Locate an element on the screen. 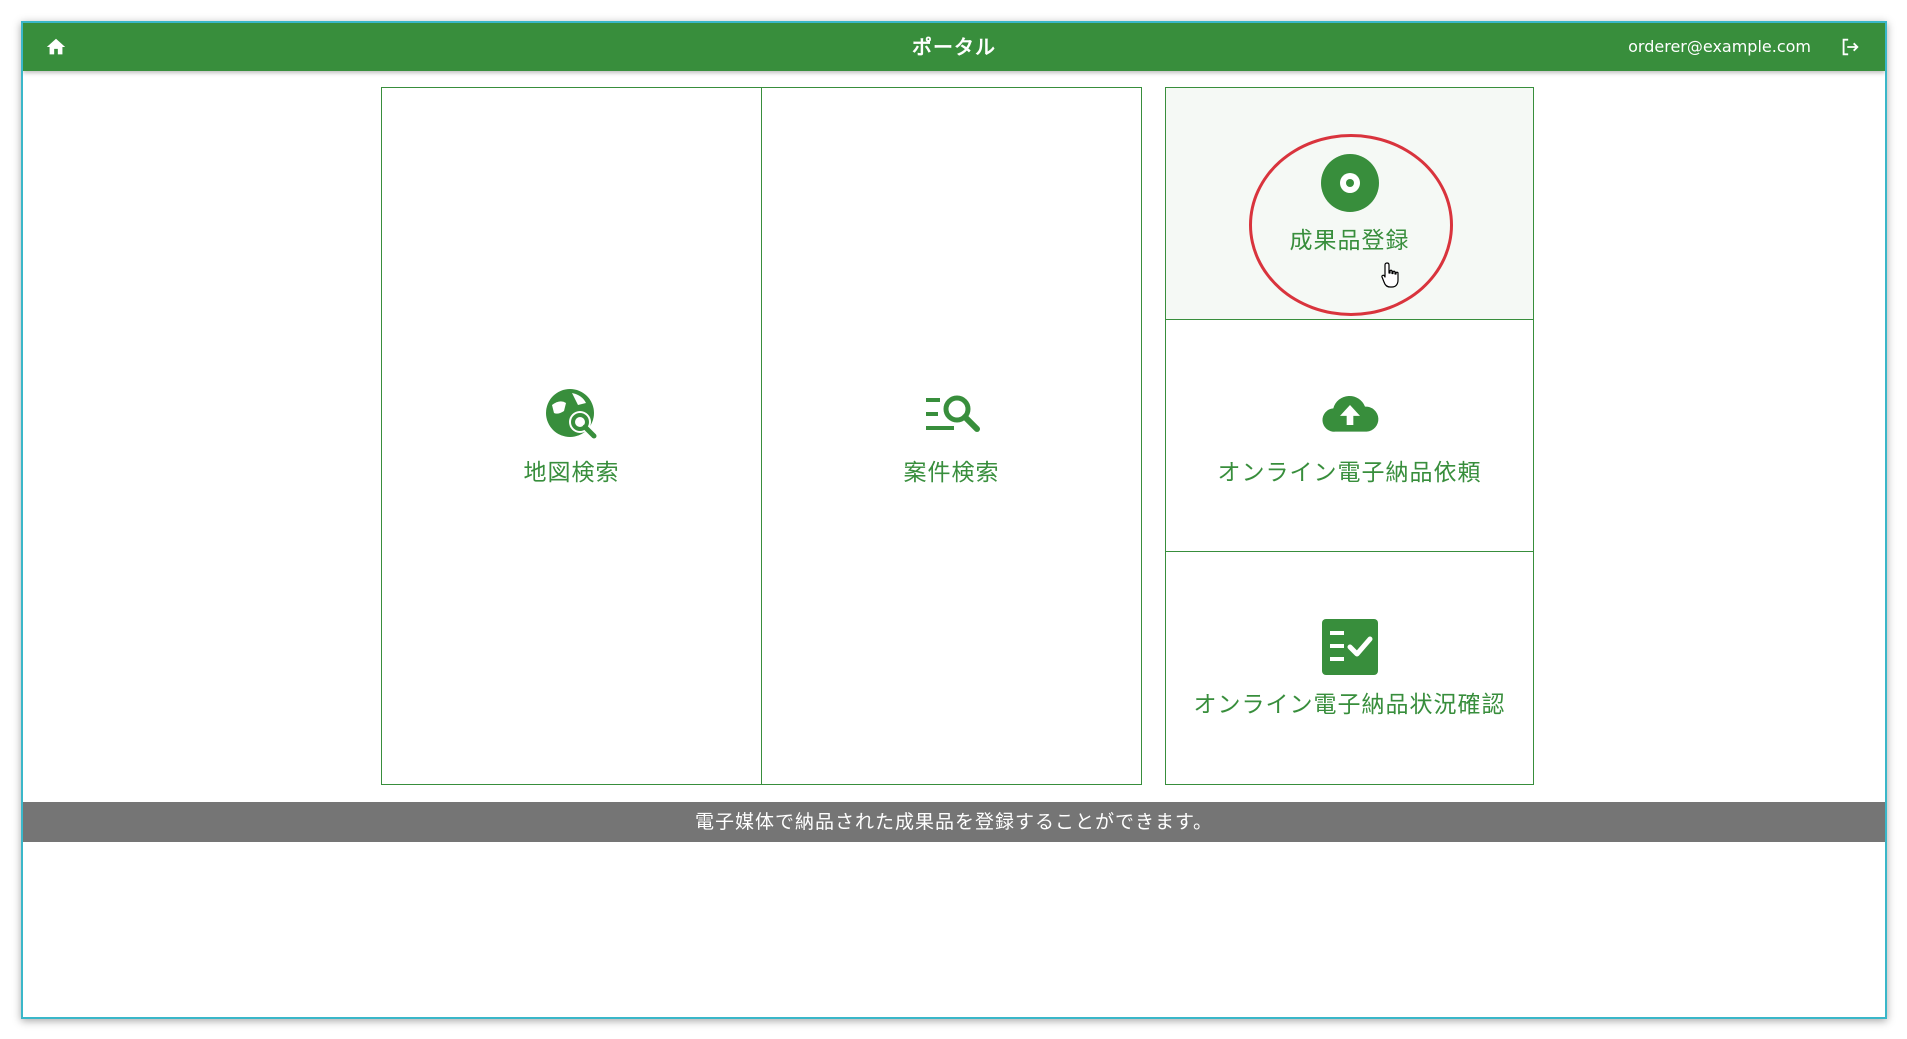 The width and height of the screenshot is (1907, 1039). tile-online-delivery-status-label: オンライン電子納品状況確認 is located at coordinates (1349, 705).